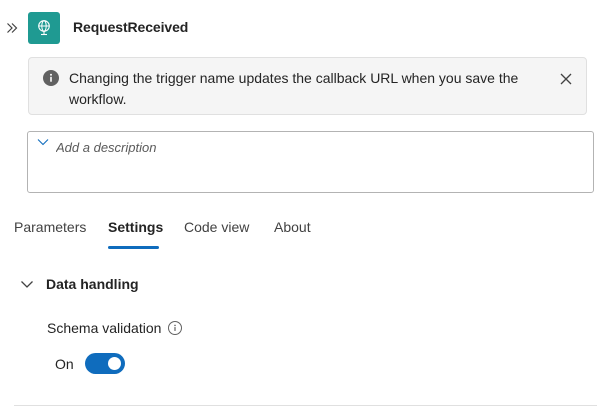  Describe the element at coordinates (133, 247) in the screenshot. I see `active-tab-indicator` at that location.